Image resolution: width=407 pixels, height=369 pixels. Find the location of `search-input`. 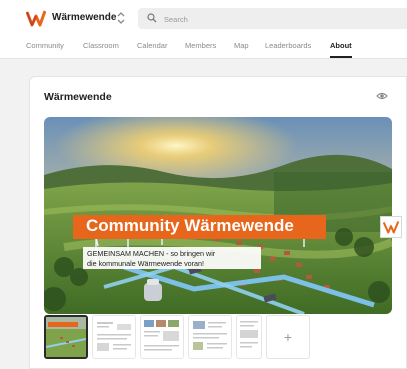

search-input is located at coordinates (279, 19).